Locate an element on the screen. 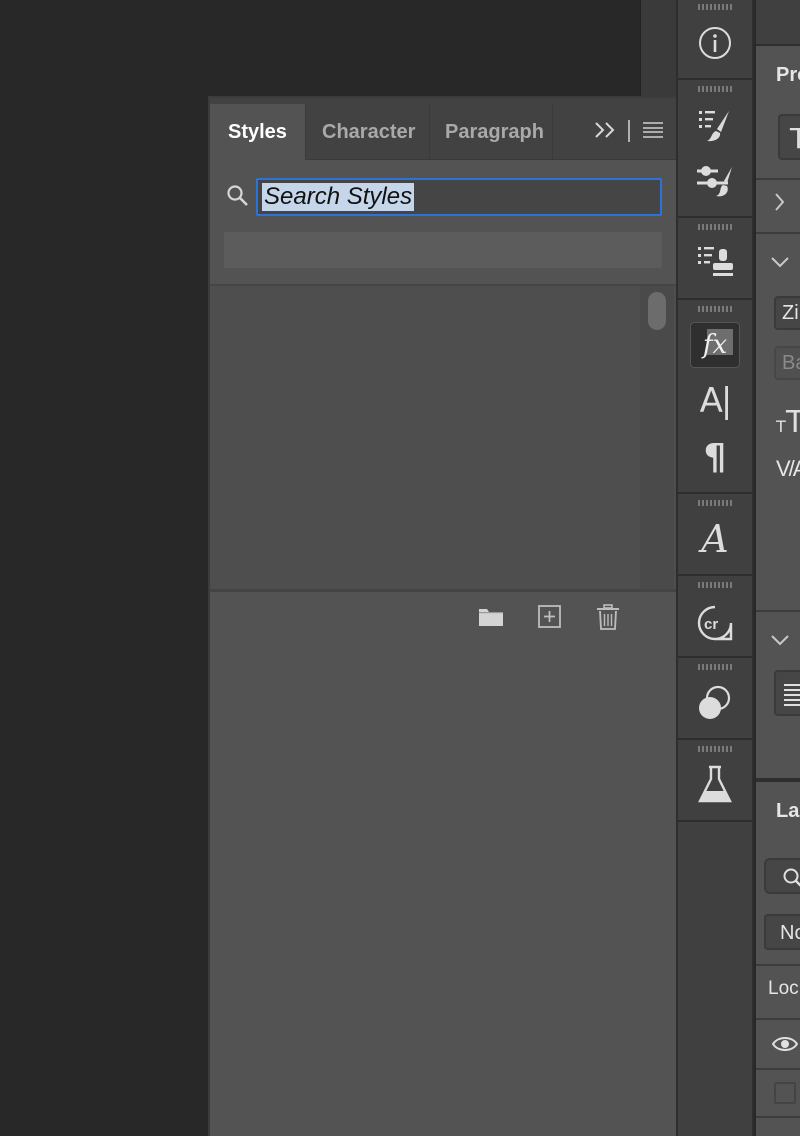 The width and height of the screenshot is (800, 1136). tab-paragraph: Paragraph is located at coordinates (492, 132).